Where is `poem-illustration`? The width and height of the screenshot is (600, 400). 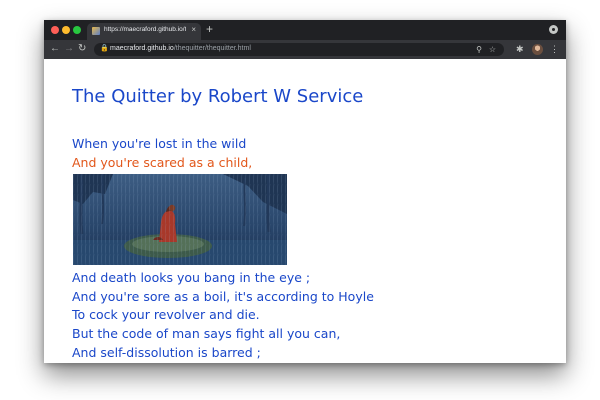 poem-illustration is located at coordinates (180, 219).